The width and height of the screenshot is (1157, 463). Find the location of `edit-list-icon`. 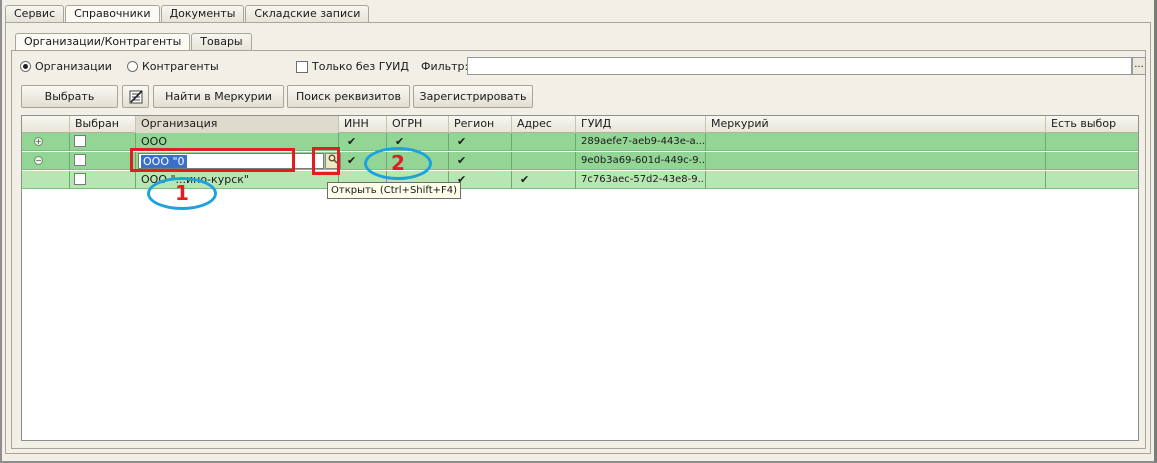

edit-list-icon is located at coordinates (136, 97).